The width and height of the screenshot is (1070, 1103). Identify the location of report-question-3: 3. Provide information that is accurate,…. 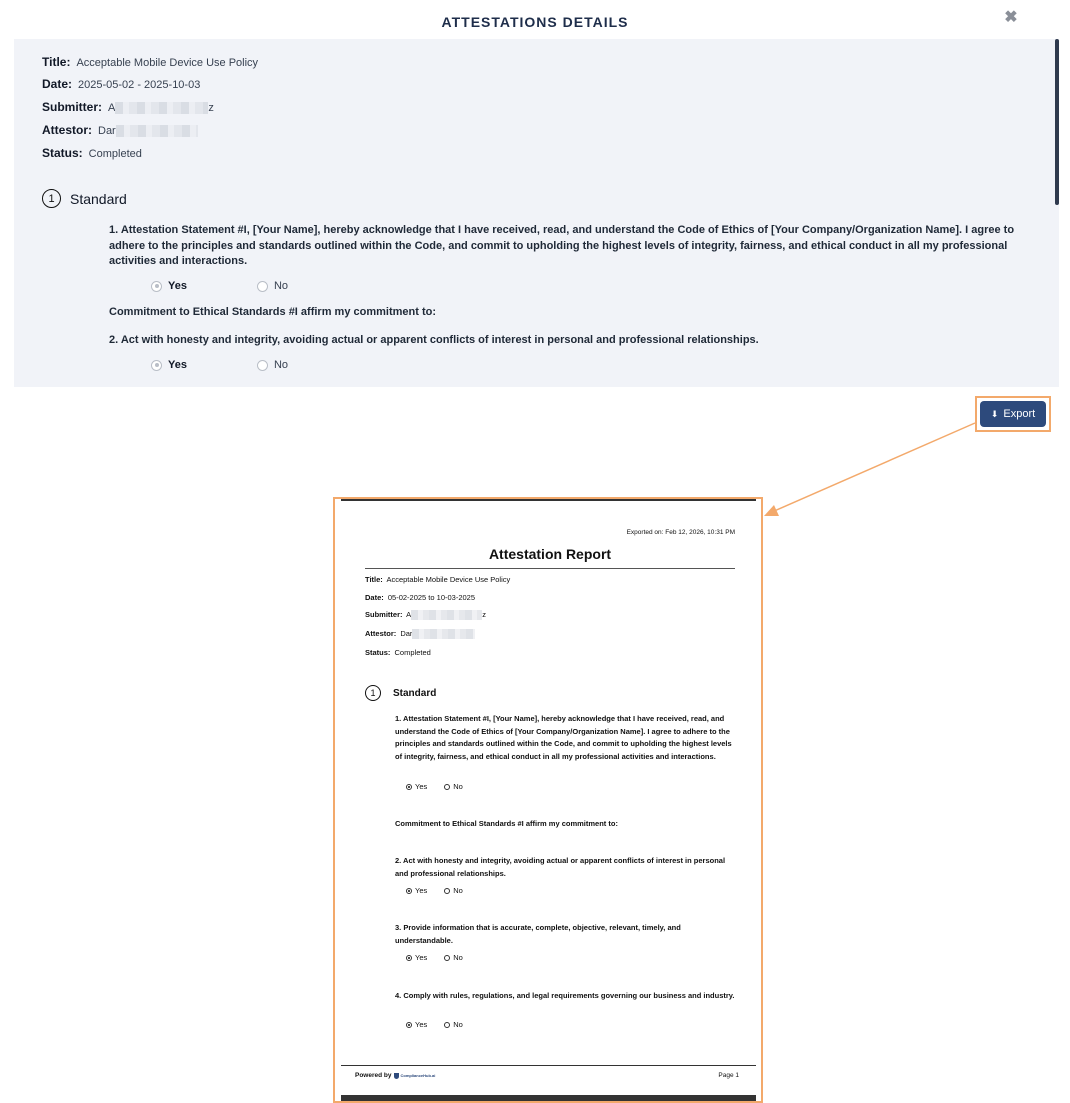
(538, 934).